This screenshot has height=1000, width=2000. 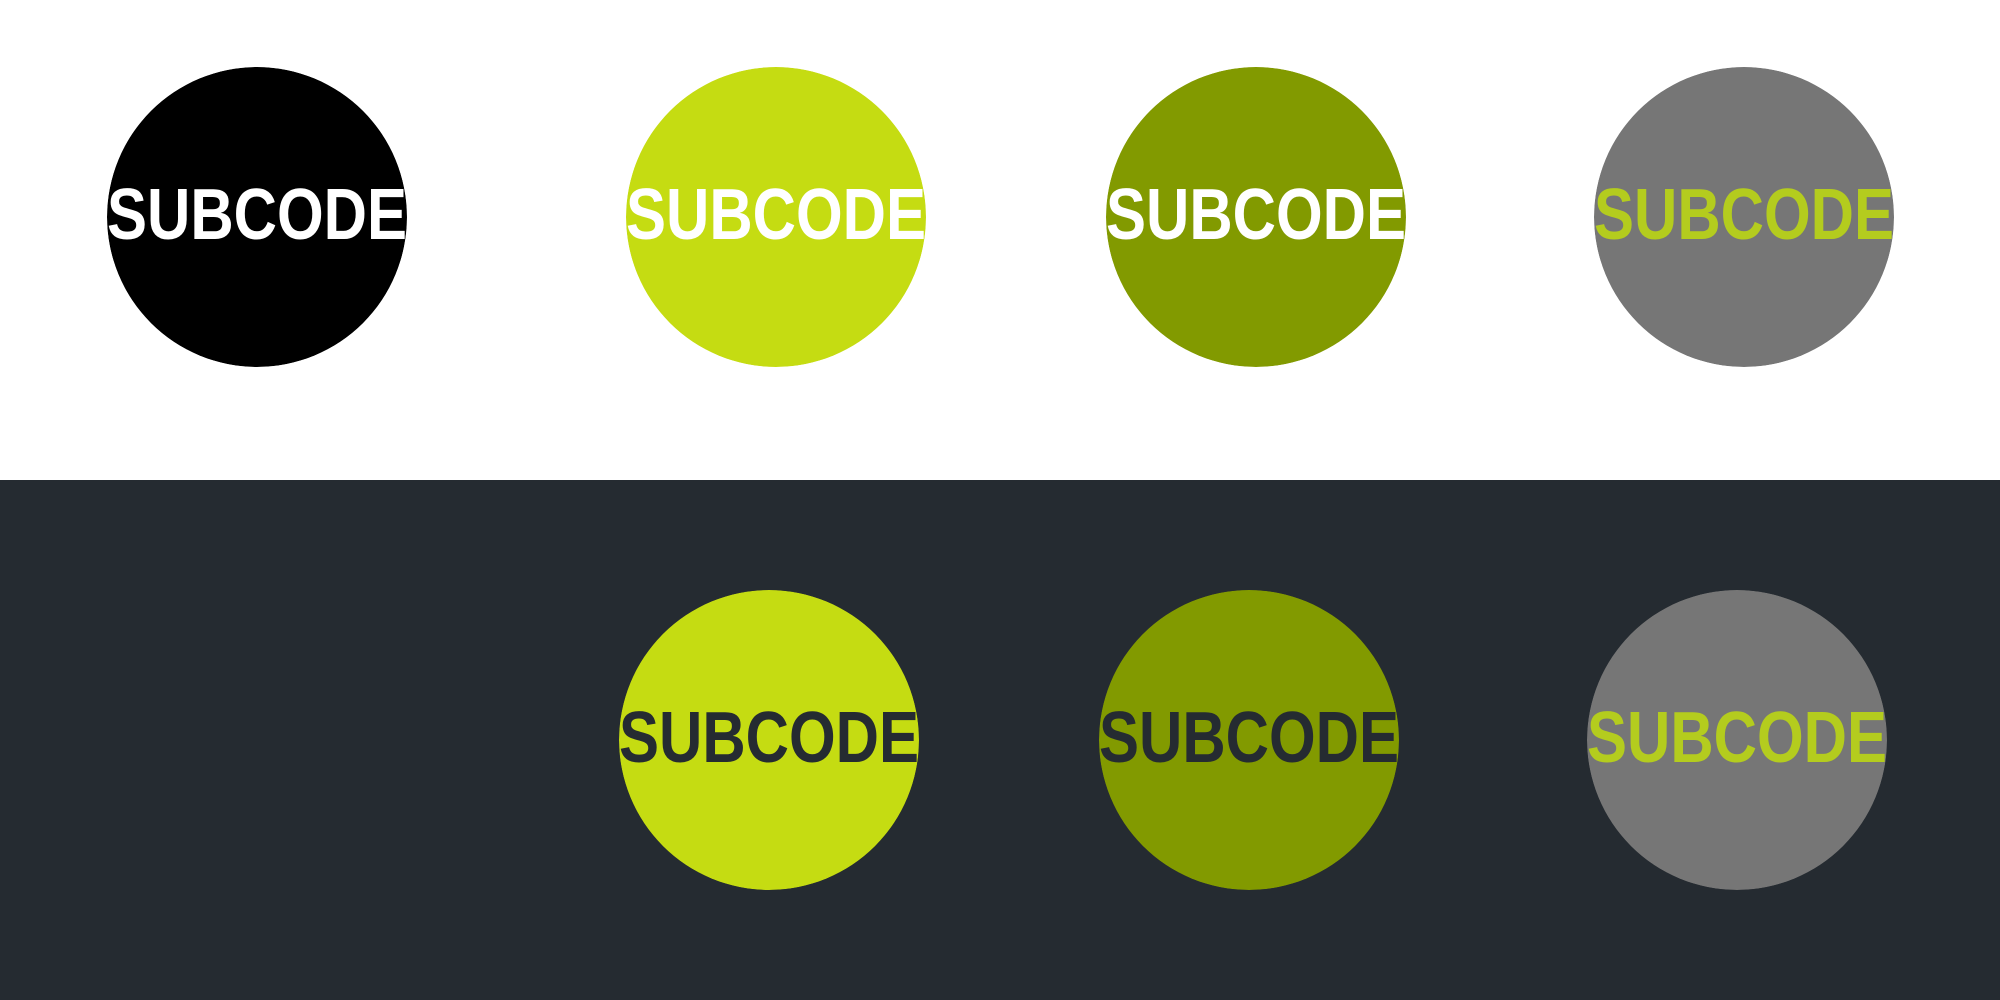 I want to click on logo-badge-grey: SUBCODE, so click(x=1744, y=217).